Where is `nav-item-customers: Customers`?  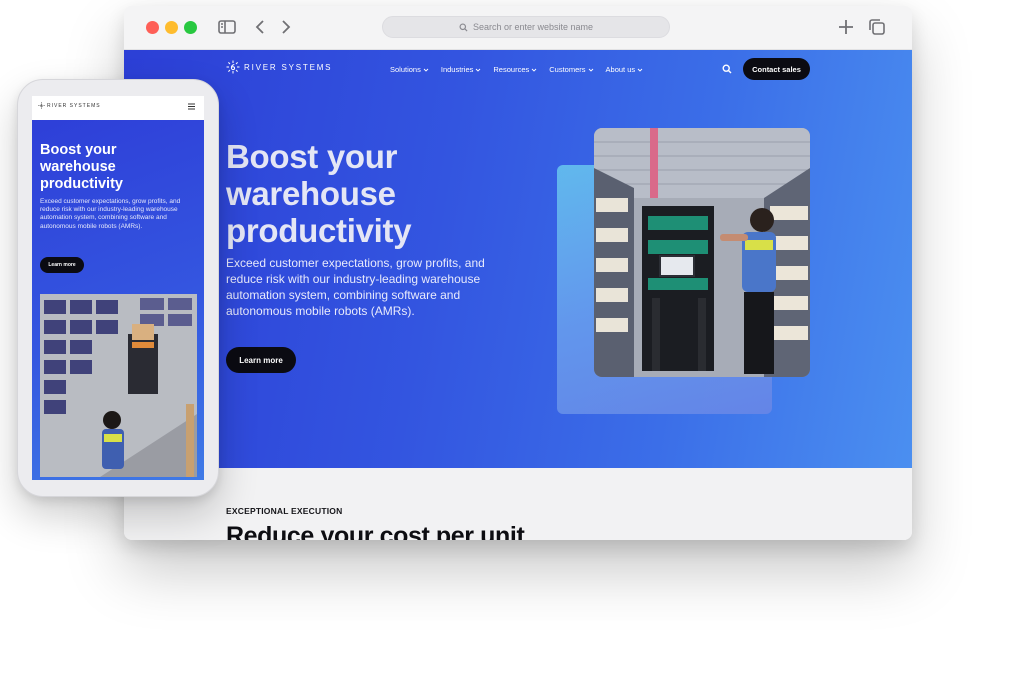 nav-item-customers: Customers is located at coordinates (571, 69).